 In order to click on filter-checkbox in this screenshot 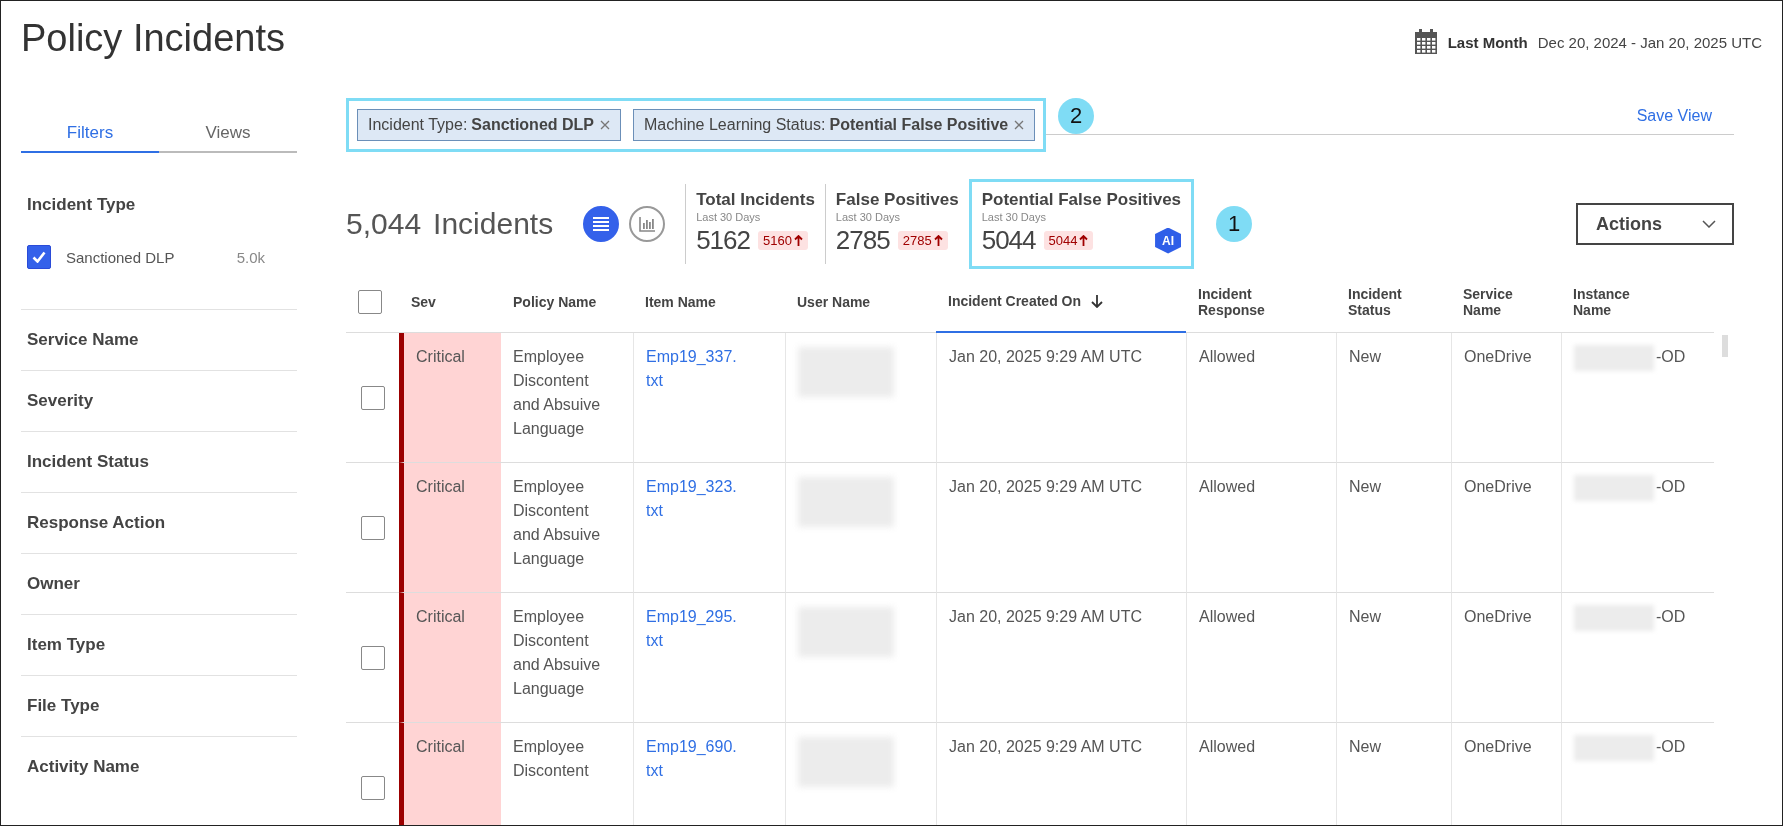, I will do `click(39, 257)`.